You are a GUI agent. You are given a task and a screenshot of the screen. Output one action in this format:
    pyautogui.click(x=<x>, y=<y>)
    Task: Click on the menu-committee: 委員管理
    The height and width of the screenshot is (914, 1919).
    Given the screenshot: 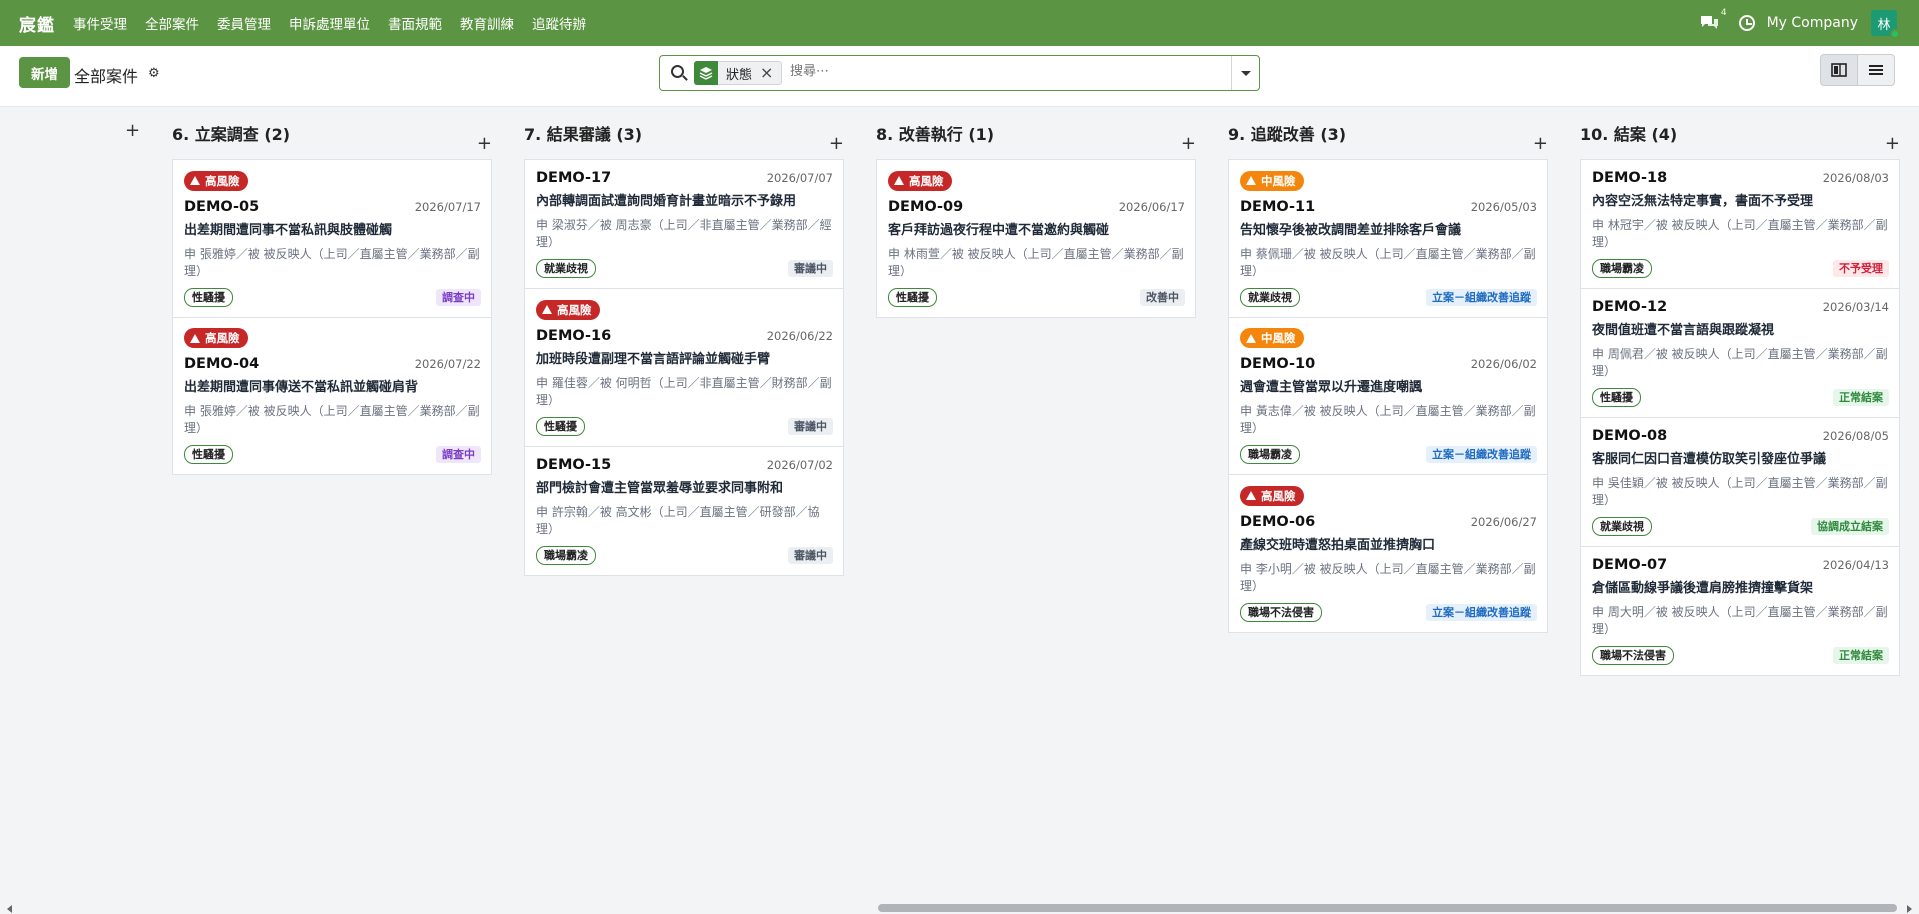 What is the action you would take?
    pyautogui.click(x=244, y=23)
    